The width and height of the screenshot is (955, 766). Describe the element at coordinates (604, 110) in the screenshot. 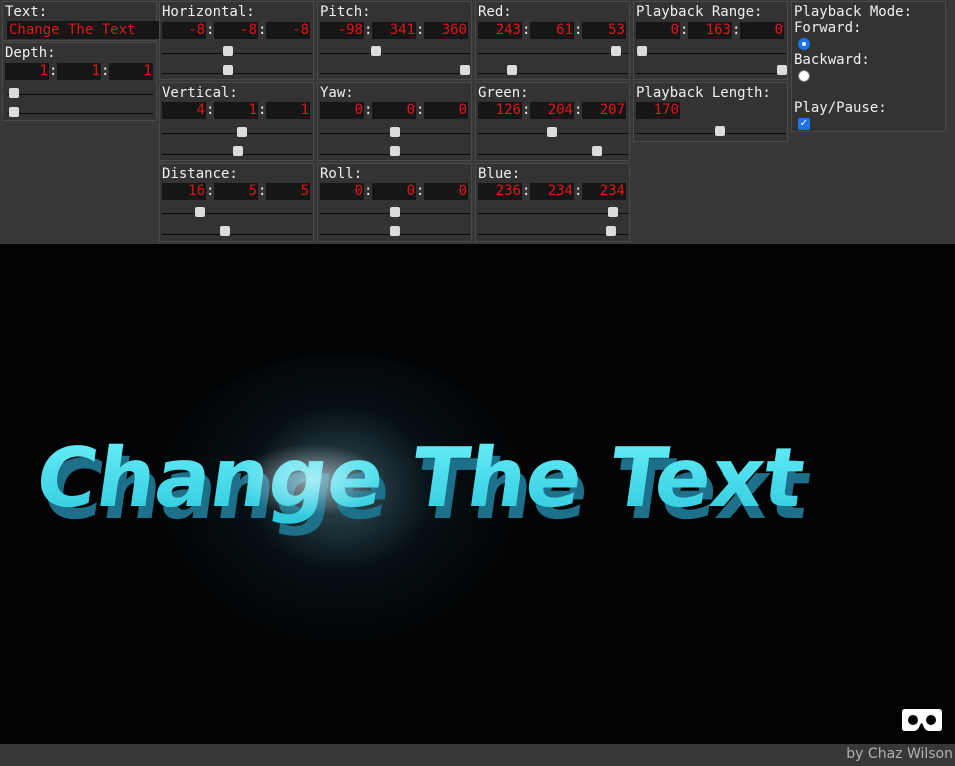

I see `green-value-3: 207` at that location.